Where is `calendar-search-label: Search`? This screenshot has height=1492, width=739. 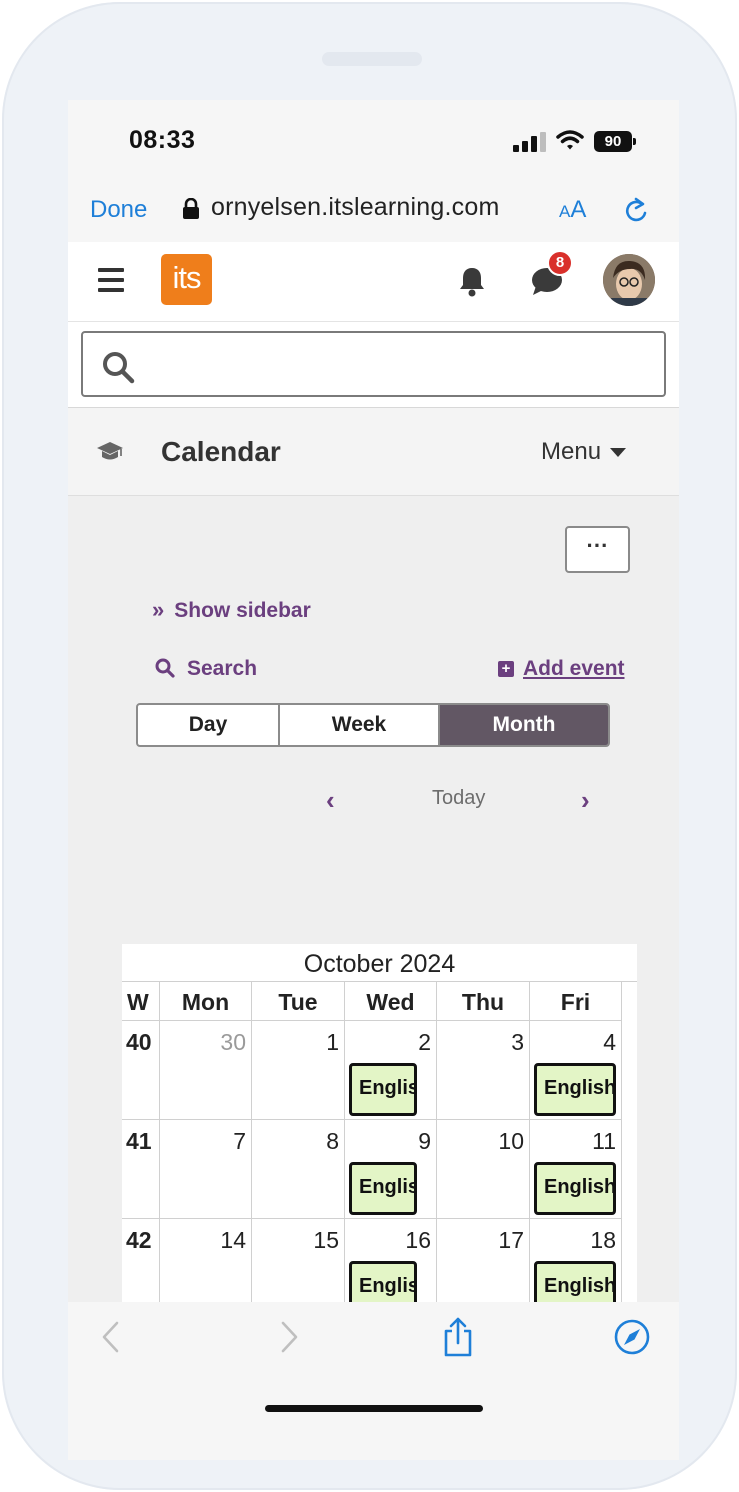 calendar-search-label: Search is located at coordinates (222, 668).